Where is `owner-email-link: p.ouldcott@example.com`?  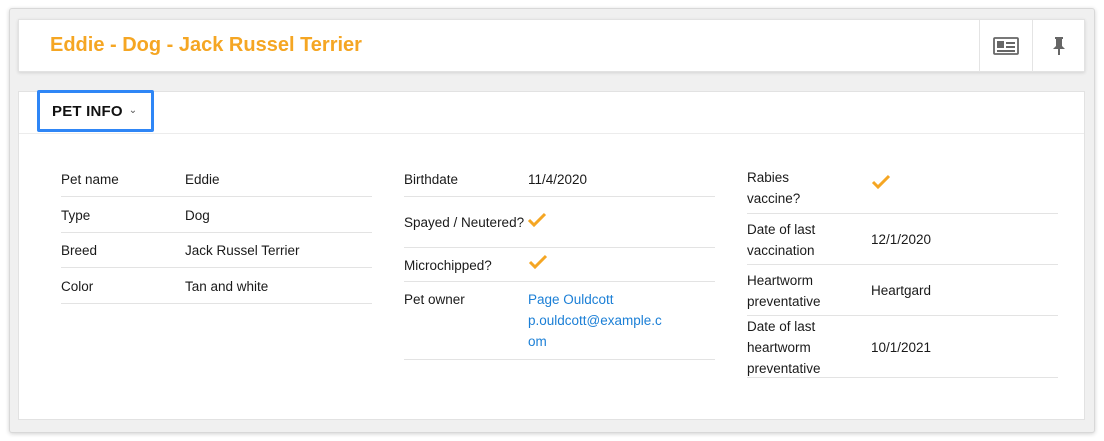
owner-email-link: p.ouldcott@example.com is located at coordinates (598, 331).